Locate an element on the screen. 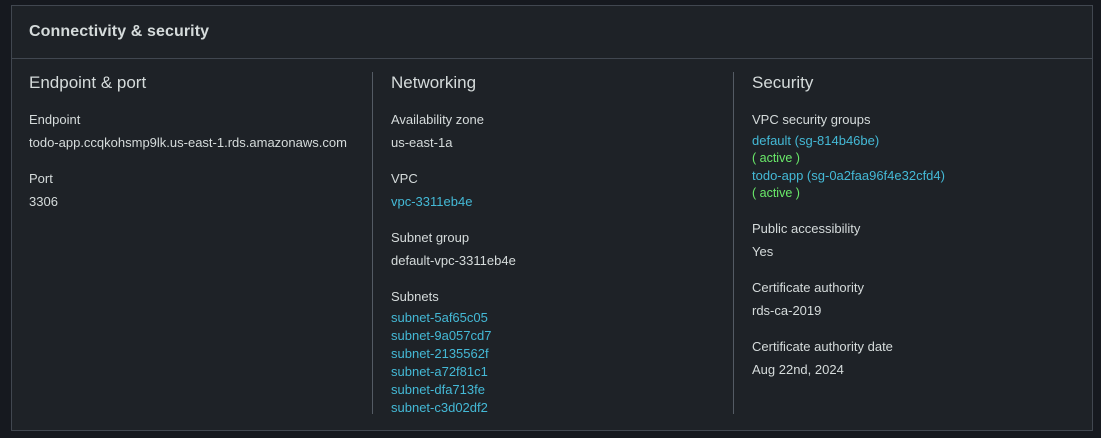 The width and height of the screenshot is (1101, 438). availability-zone-field: Availability zone us-east-1a is located at coordinates (561, 131).